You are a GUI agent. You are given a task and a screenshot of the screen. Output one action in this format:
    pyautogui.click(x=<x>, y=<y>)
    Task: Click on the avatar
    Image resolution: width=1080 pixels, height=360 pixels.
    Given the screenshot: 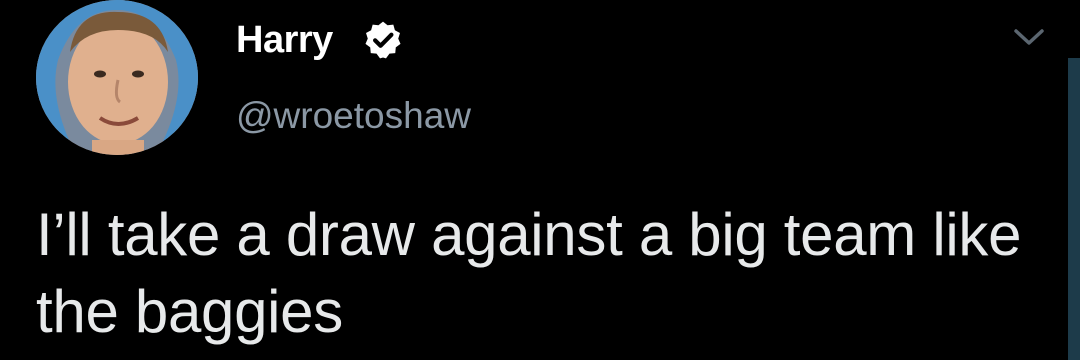 What is the action you would take?
    pyautogui.click(x=117, y=77)
    